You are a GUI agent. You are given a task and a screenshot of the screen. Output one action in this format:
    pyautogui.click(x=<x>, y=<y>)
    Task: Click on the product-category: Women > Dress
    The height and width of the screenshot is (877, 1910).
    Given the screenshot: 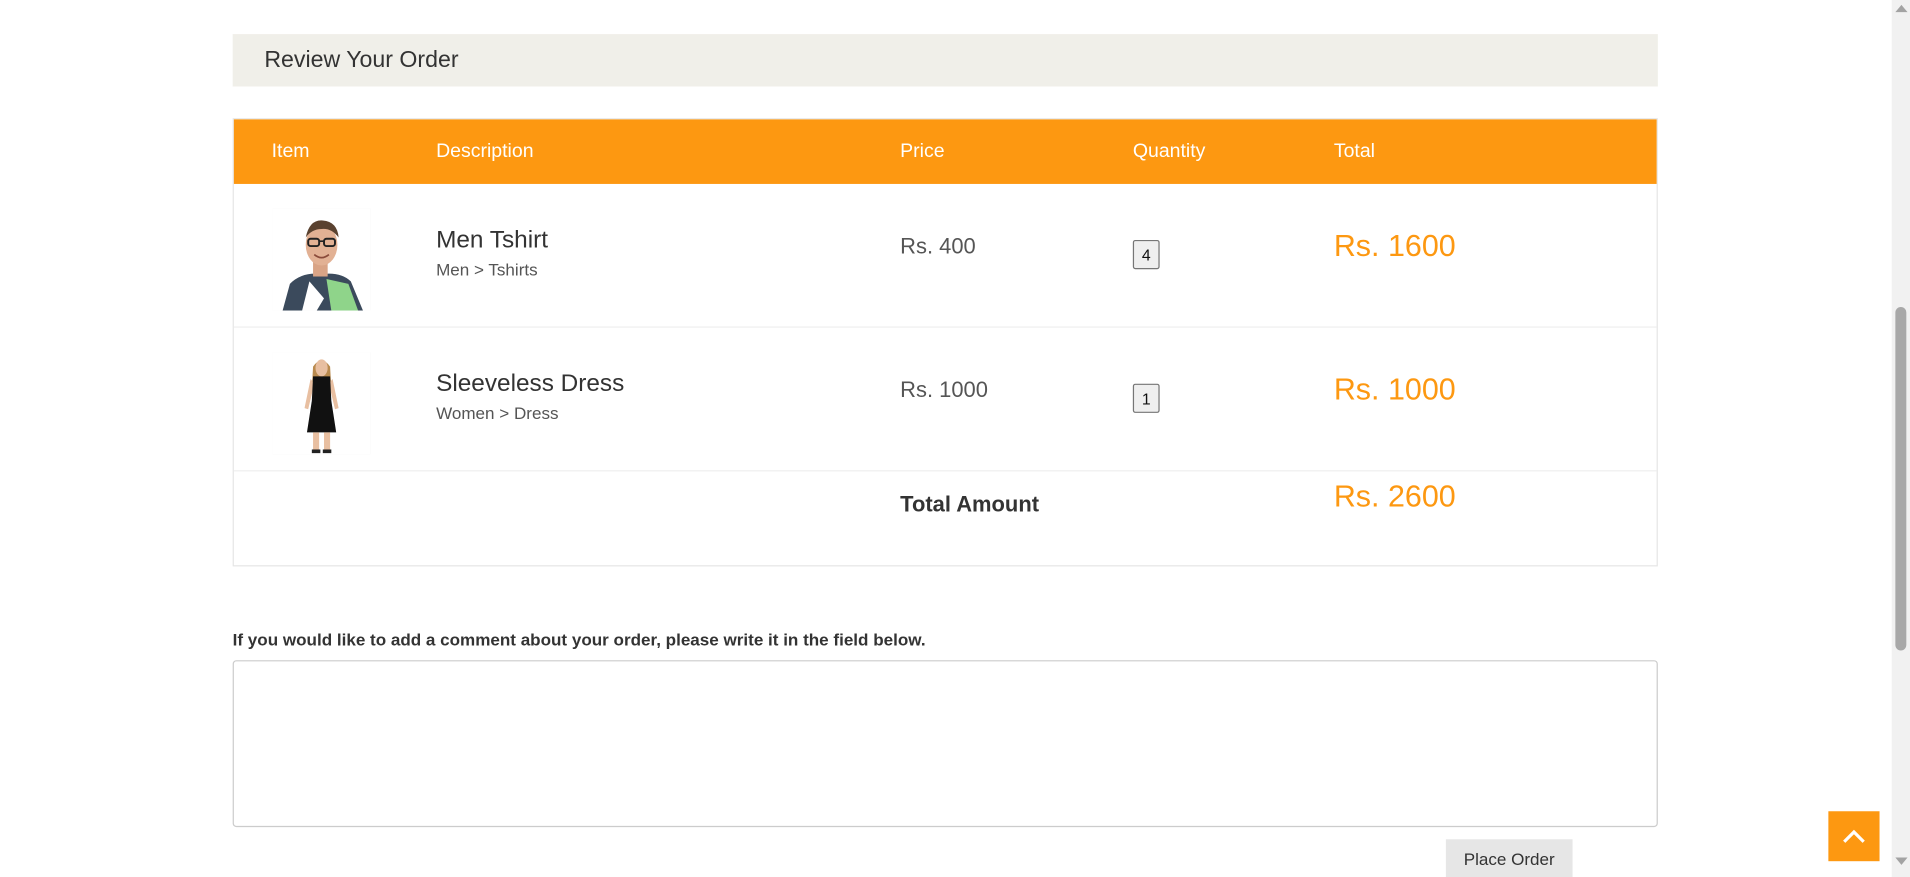 What is the action you would take?
    pyautogui.click(x=497, y=413)
    